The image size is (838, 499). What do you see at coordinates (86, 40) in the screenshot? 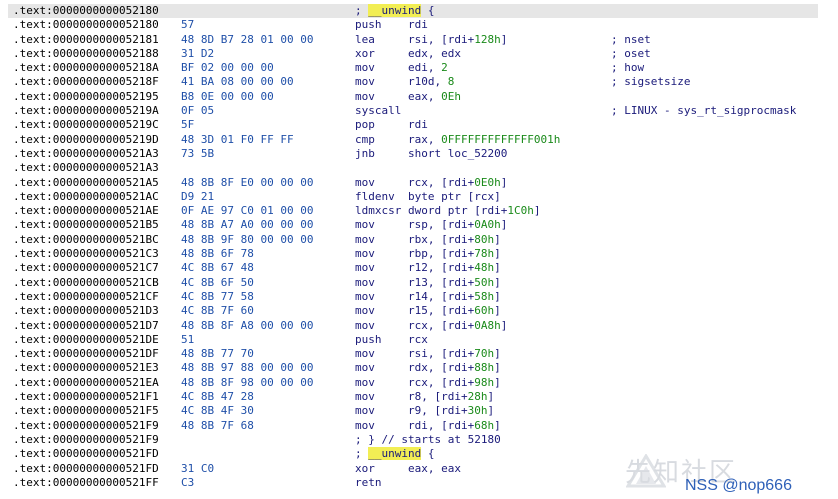
I see `row-address: .text:0000000000052181` at bounding box center [86, 40].